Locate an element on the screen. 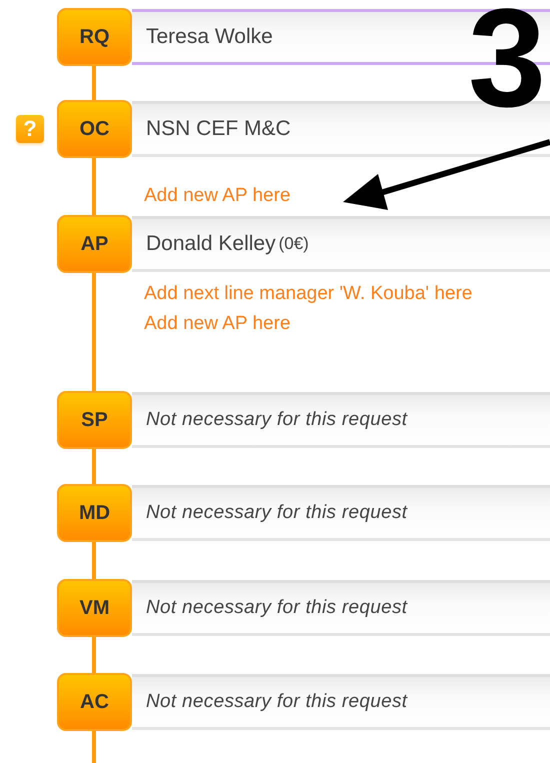  step-badge: AP is located at coordinates (94, 244).